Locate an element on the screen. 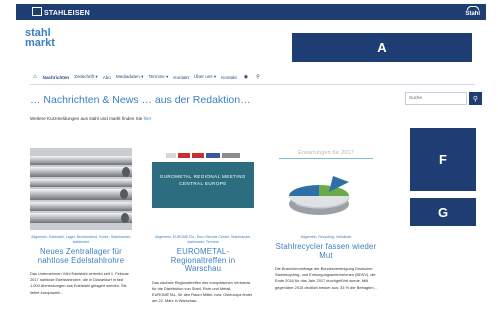  intro-link: hier is located at coordinates (148, 118).